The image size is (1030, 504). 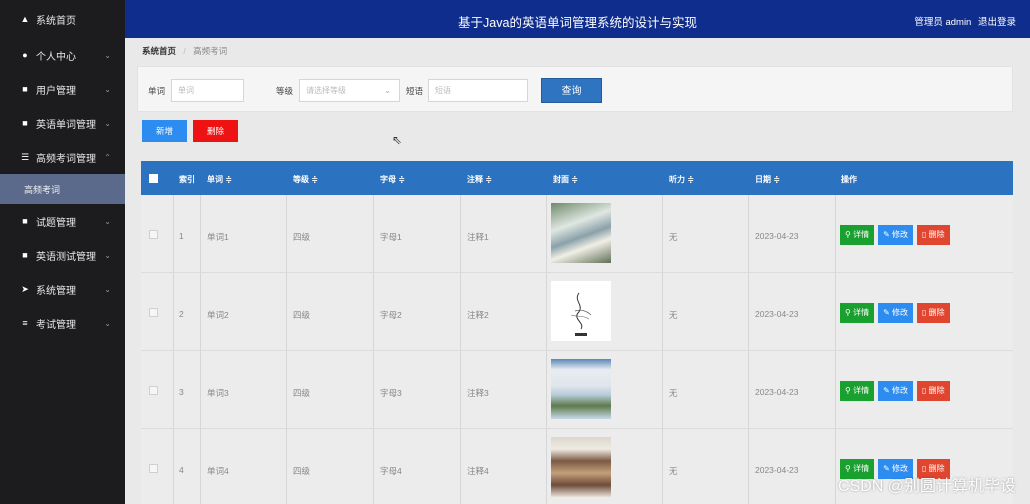 I want to click on header-date: 日期 ≑, so click(x=767, y=179).